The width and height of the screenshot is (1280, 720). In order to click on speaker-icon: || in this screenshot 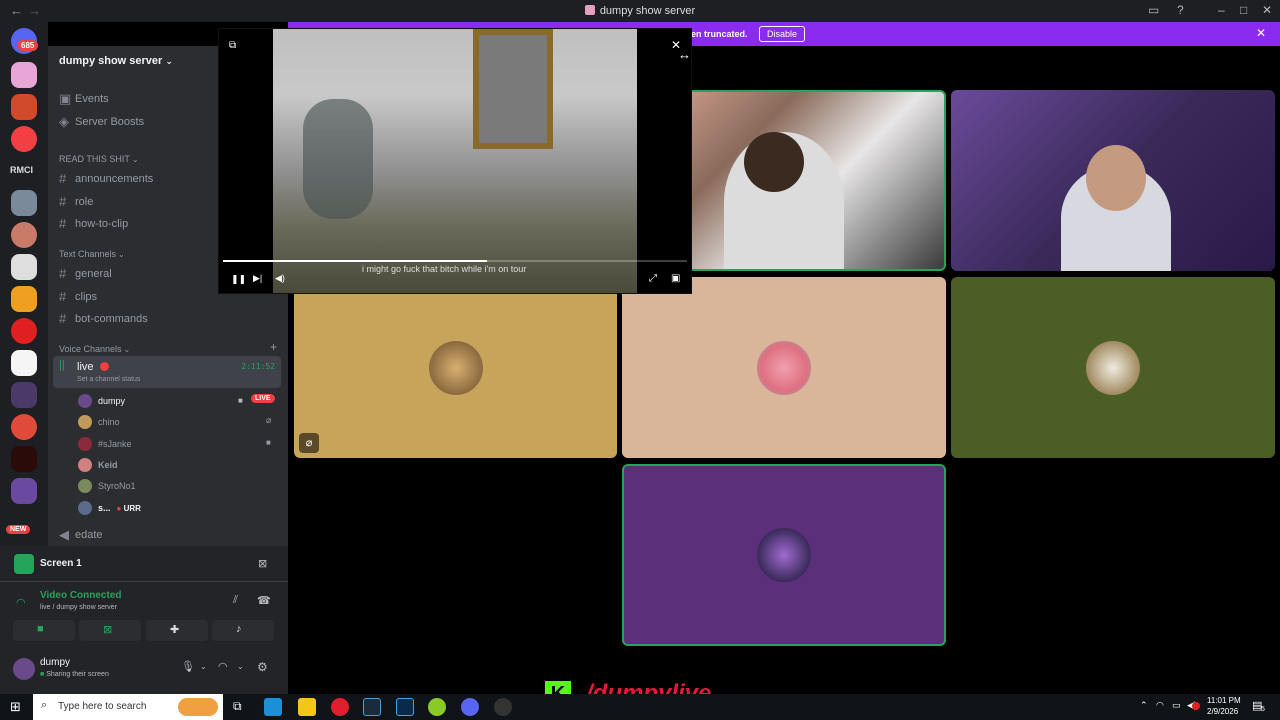, I will do `click(62, 365)`.